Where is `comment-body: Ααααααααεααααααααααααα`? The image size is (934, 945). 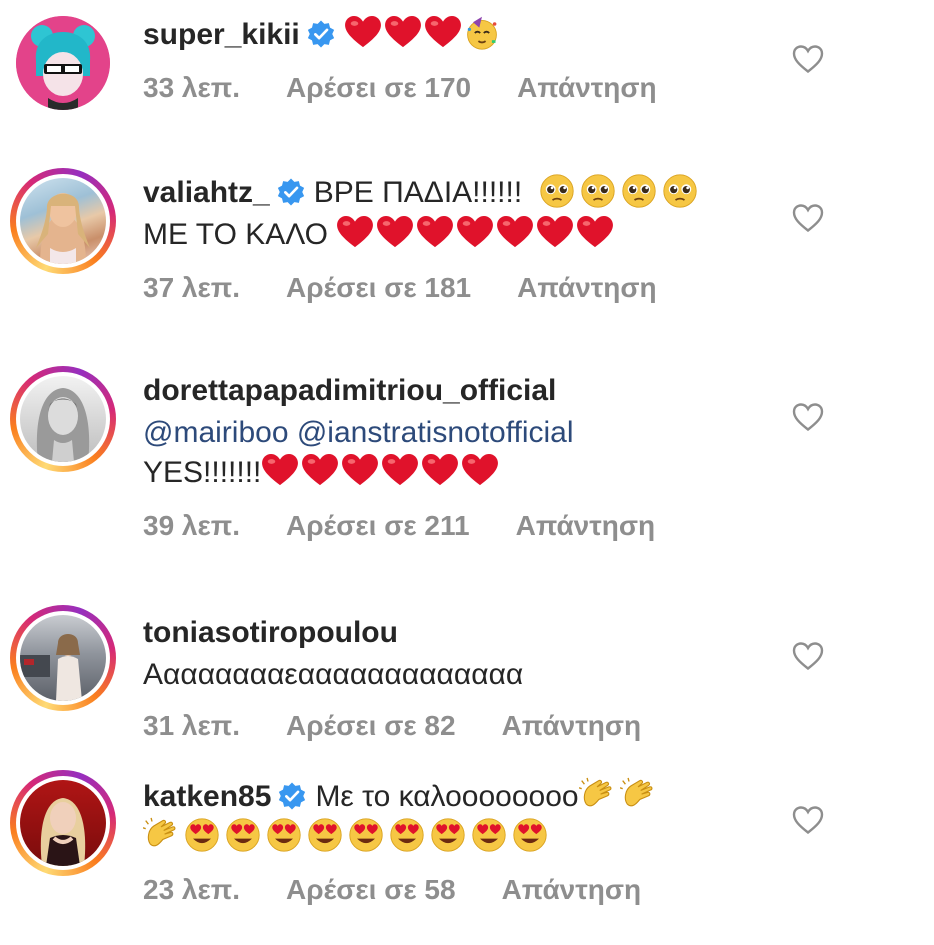
comment-body: Ααααααααεααααααααααααα is located at coordinates (333, 674).